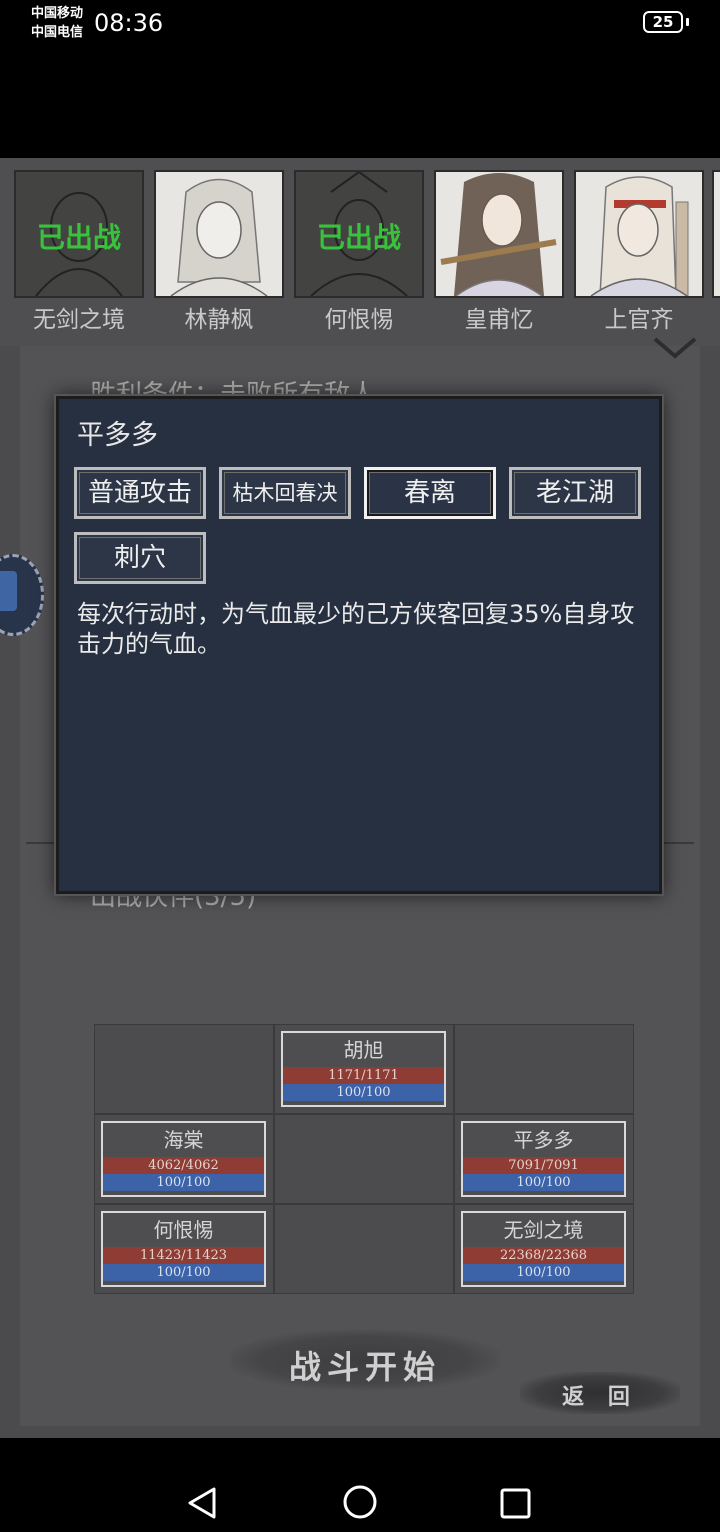 The image size is (720, 1532). Describe the element at coordinates (543, 1140) in the screenshot. I see `unit-name: 平多多` at that location.